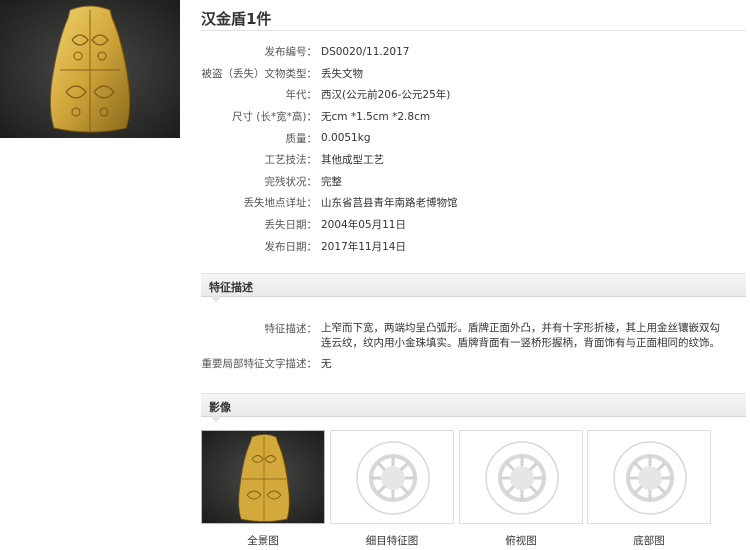 This screenshot has height=550, width=750. Describe the element at coordinates (331, 181) in the screenshot. I see `field-value: 完整` at that location.